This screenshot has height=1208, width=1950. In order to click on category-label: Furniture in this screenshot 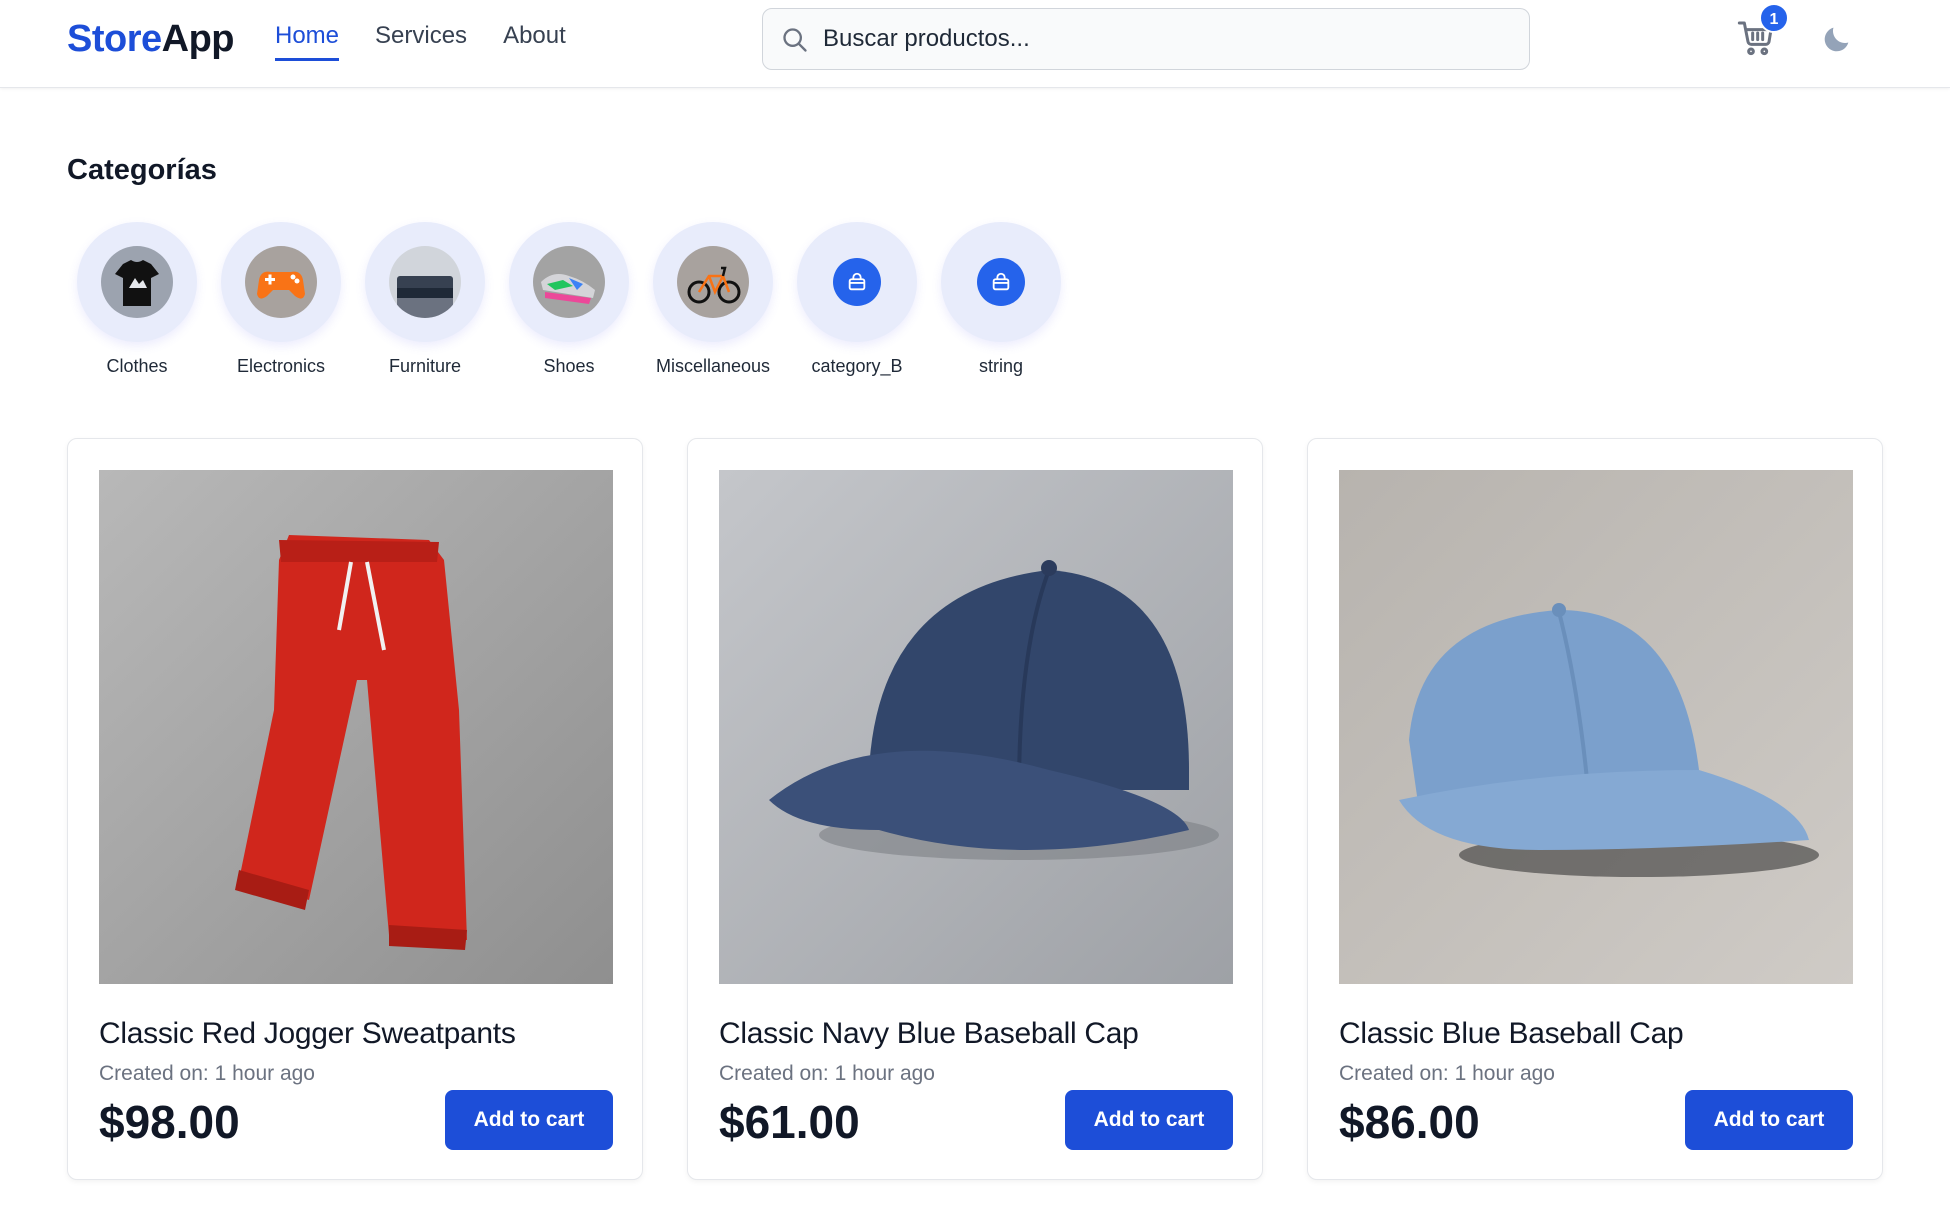, I will do `click(425, 366)`.